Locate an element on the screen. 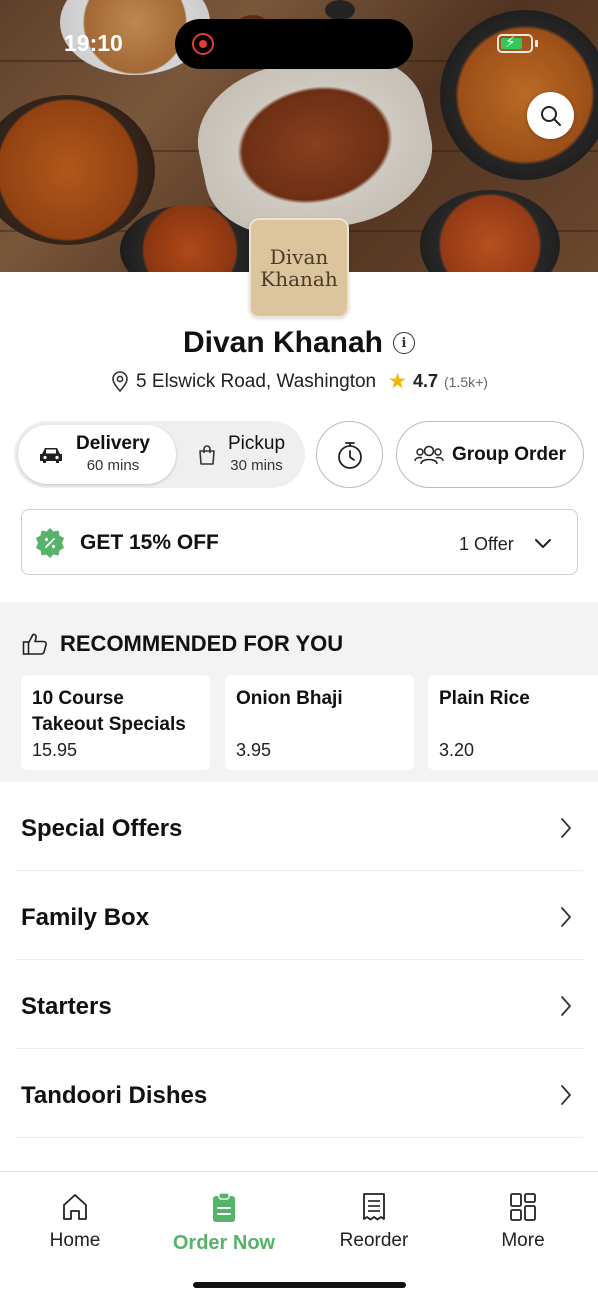  recommended-item-name: 10 Course Takeout Specials is located at coordinates (109, 711).